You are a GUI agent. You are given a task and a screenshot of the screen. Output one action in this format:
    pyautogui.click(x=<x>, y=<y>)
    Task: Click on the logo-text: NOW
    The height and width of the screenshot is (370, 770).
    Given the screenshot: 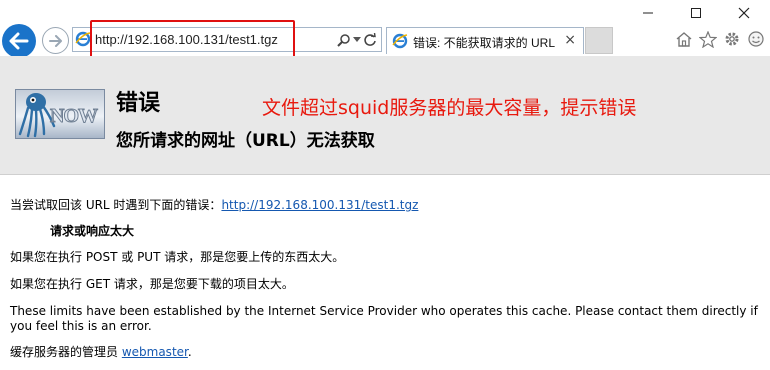 What is the action you would take?
    pyautogui.click(x=74, y=116)
    